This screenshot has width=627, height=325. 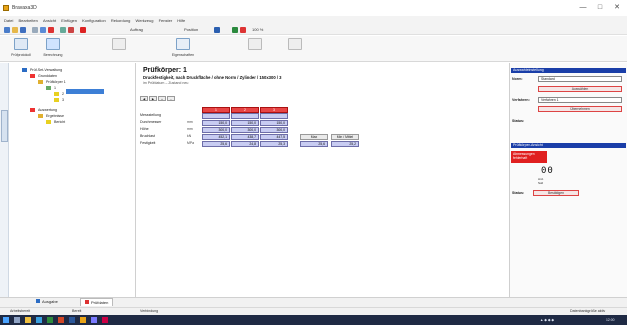 I want to click on properties-icon, so click(x=183, y=44).